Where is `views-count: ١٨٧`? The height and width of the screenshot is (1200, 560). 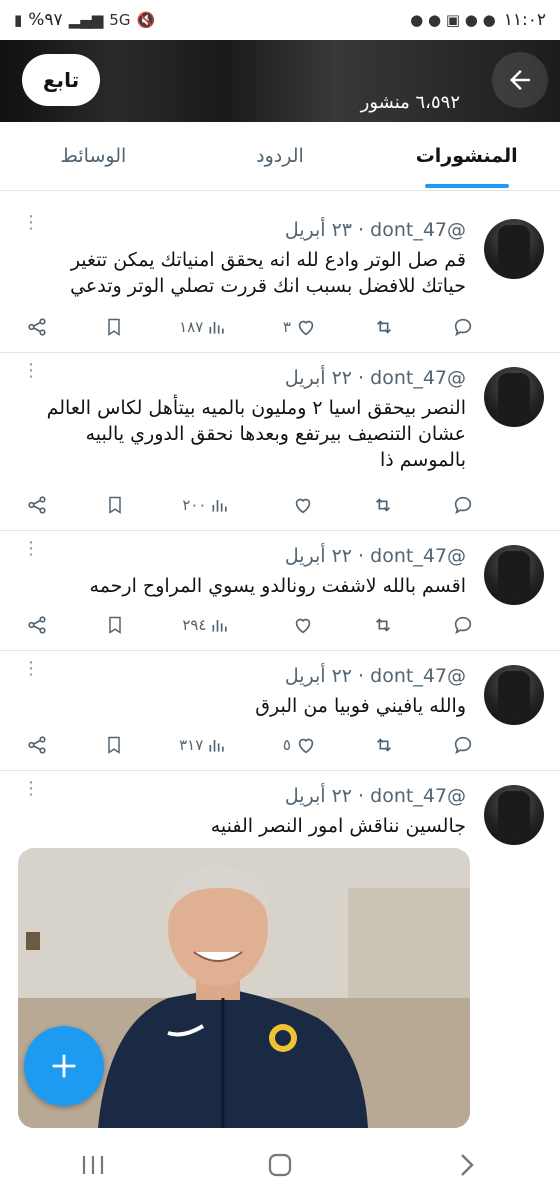
views-count: ١٨٧ is located at coordinates (191, 327).